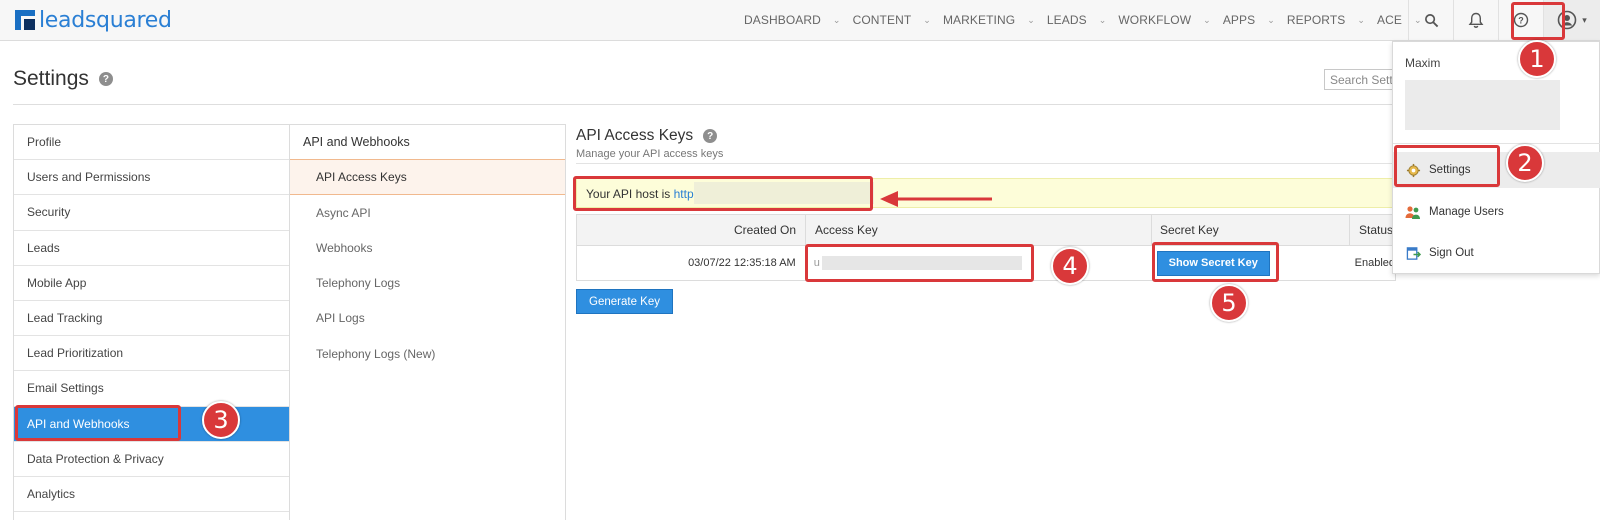 The height and width of the screenshot is (520, 1600). What do you see at coordinates (151, 354) in the screenshot?
I see `sidebar-item-lead-prioritization: Lead Prioritization` at bounding box center [151, 354].